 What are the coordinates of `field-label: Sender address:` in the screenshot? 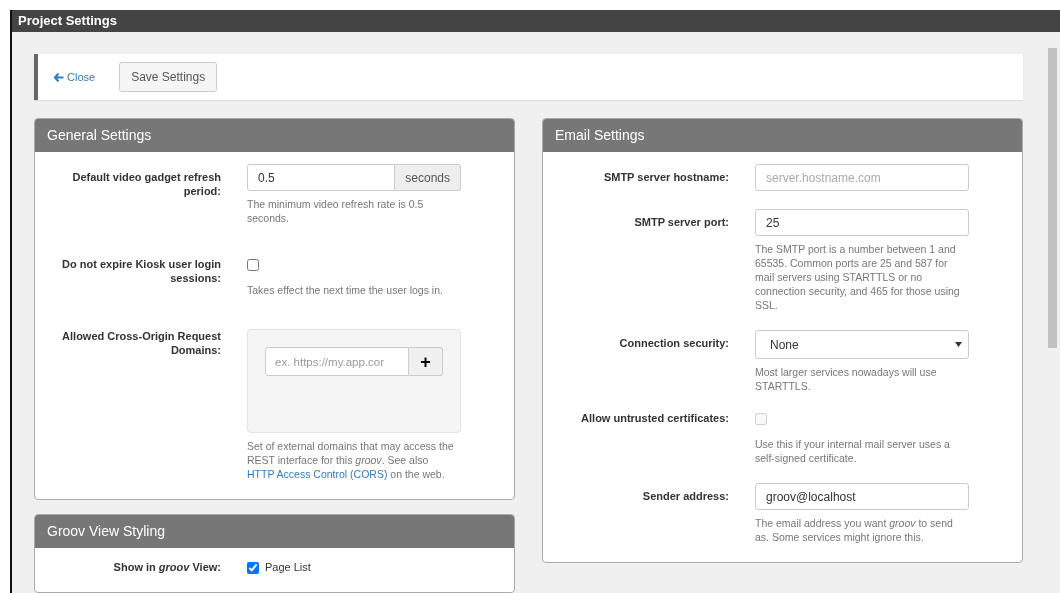 It's located at (685, 496).